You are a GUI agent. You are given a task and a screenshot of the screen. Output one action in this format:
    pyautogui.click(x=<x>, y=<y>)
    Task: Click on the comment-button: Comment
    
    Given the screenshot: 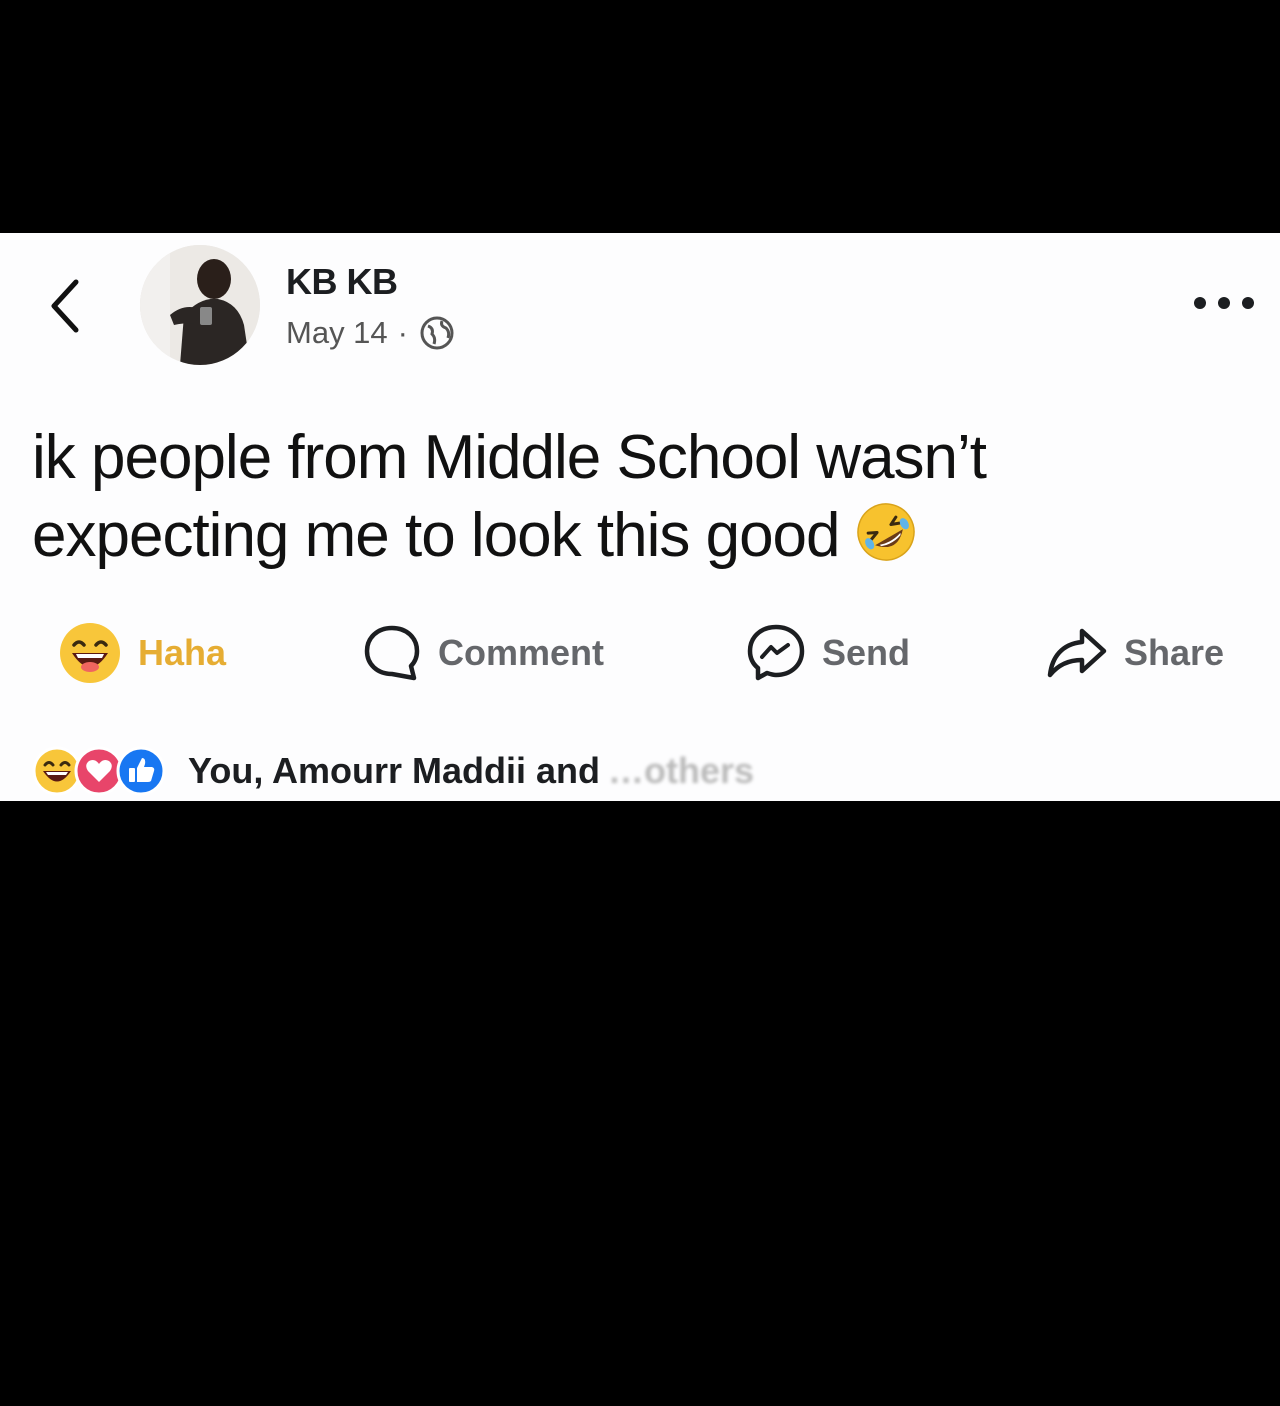 What is the action you would take?
    pyautogui.click(x=483, y=653)
    